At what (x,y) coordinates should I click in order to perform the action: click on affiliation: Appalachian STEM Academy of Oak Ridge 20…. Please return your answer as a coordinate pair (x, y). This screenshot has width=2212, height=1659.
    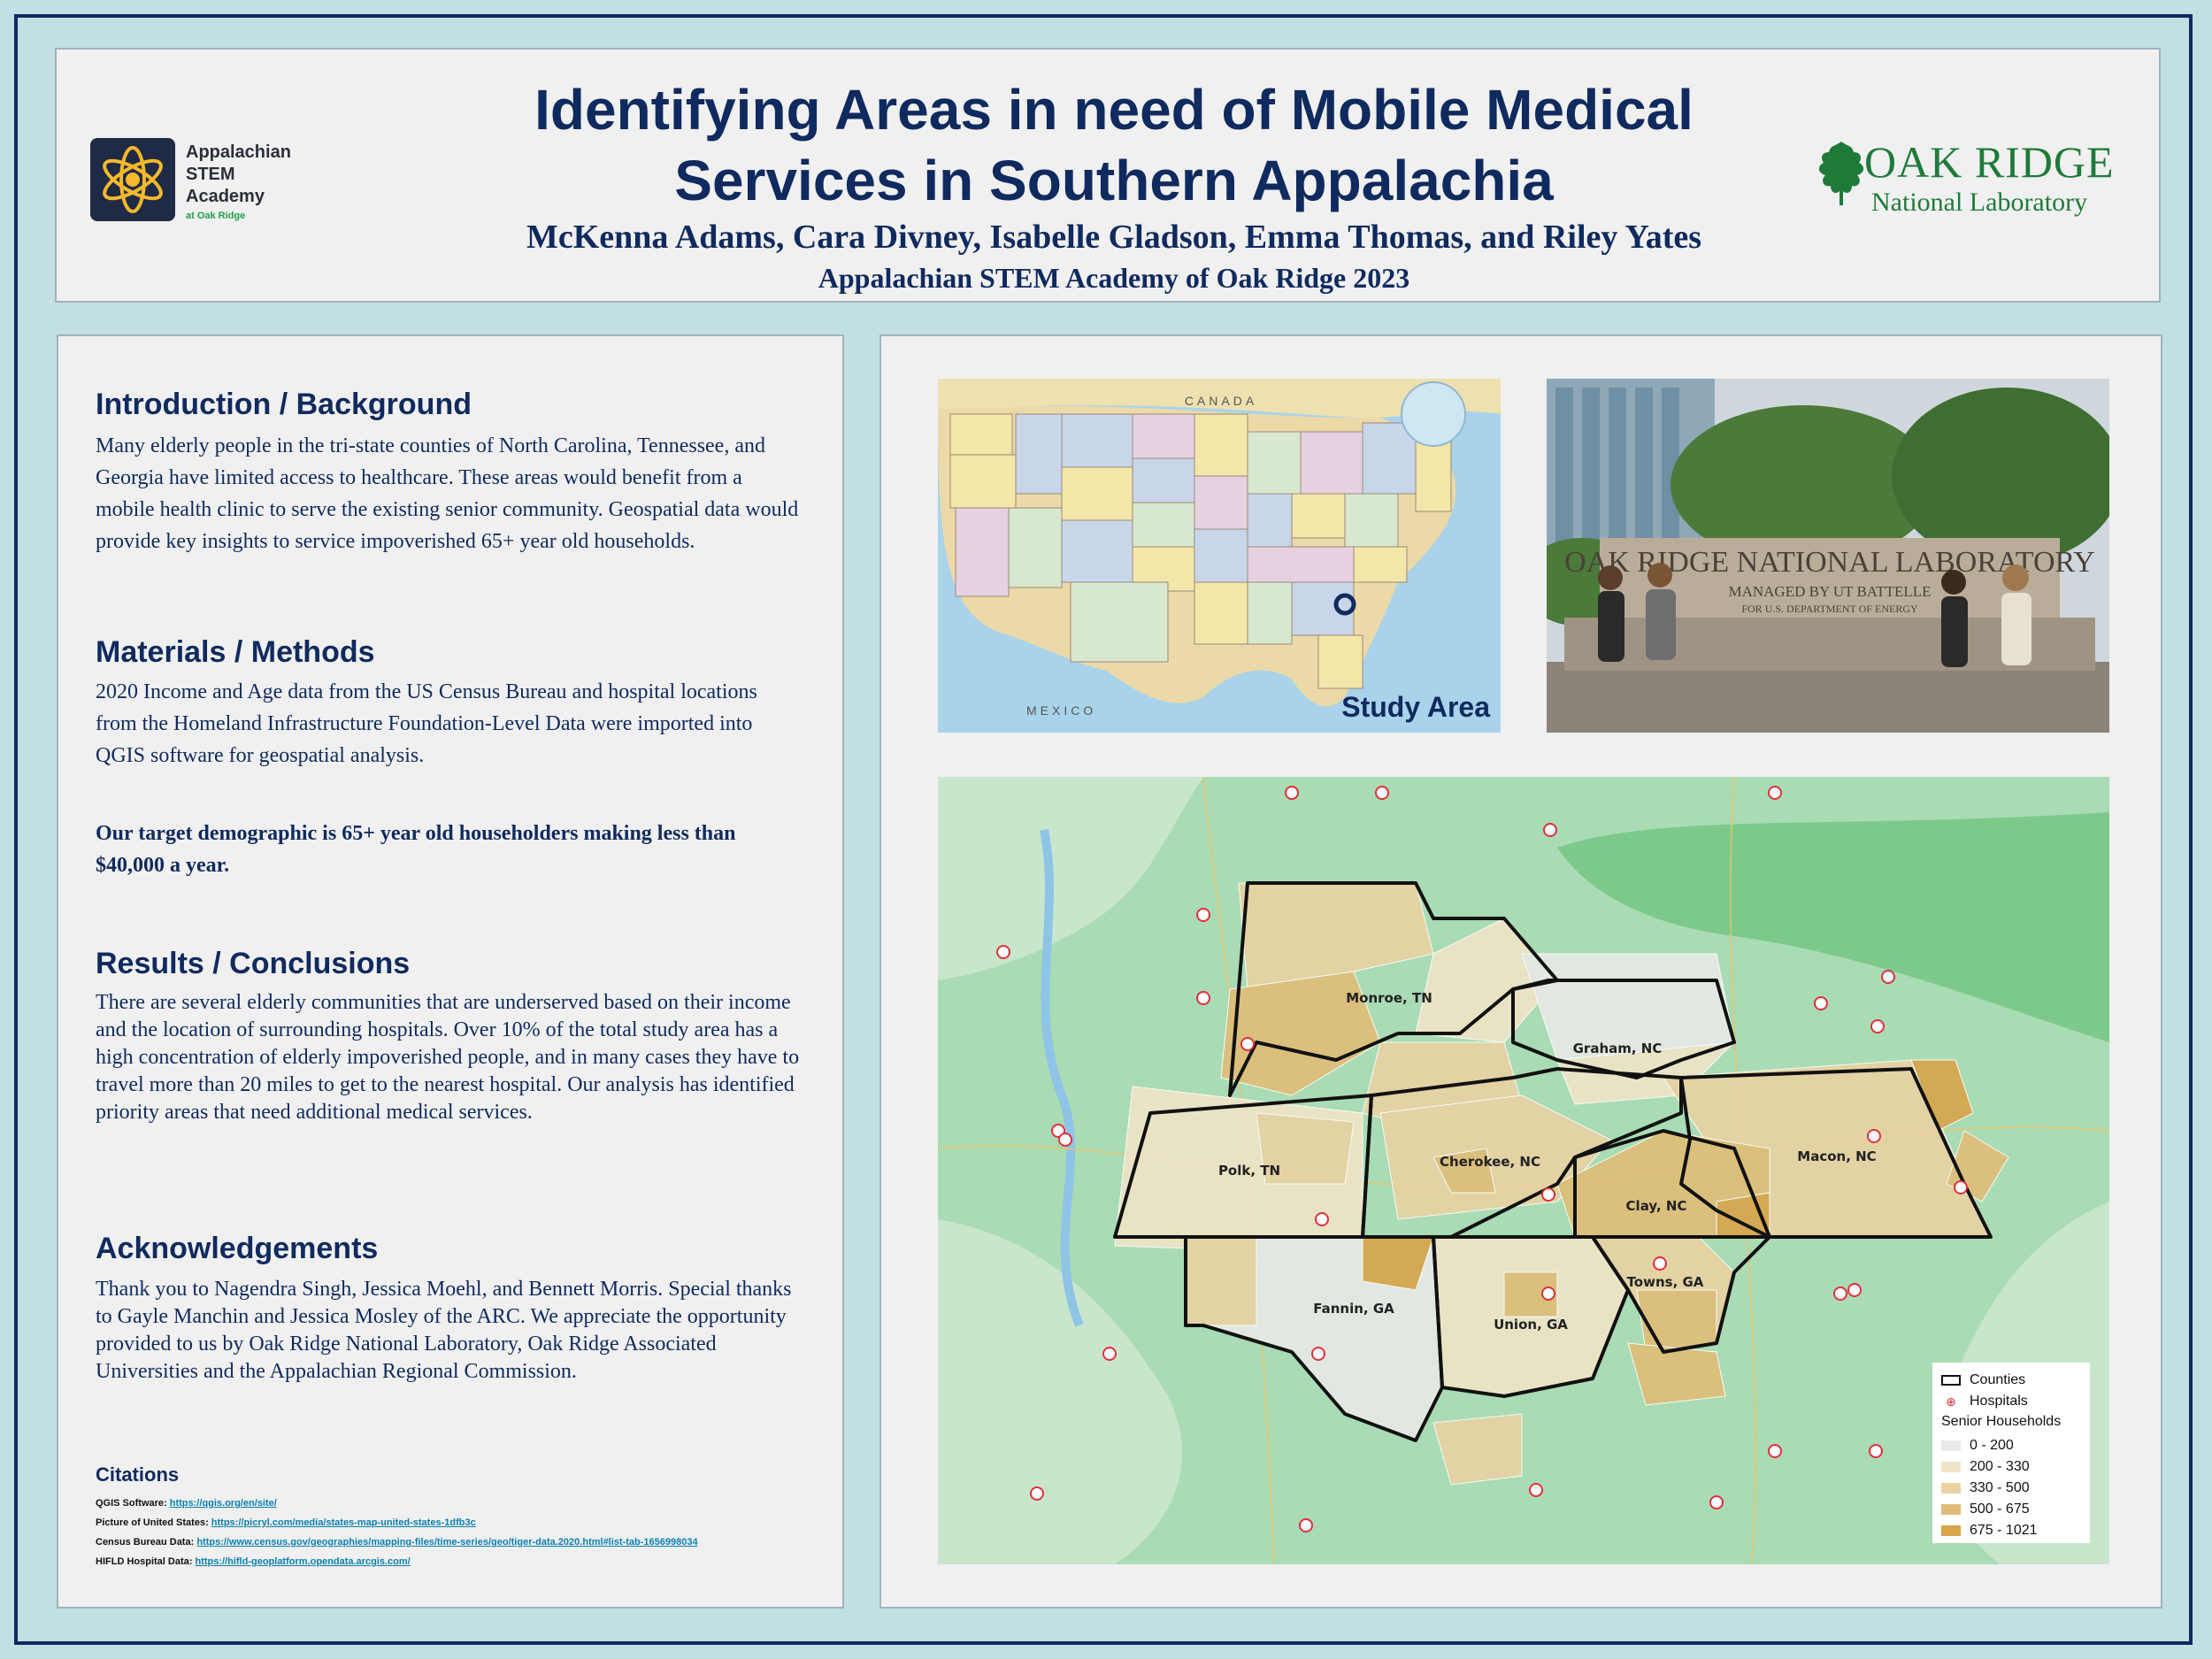
    Looking at the image, I should click on (1114, 278).